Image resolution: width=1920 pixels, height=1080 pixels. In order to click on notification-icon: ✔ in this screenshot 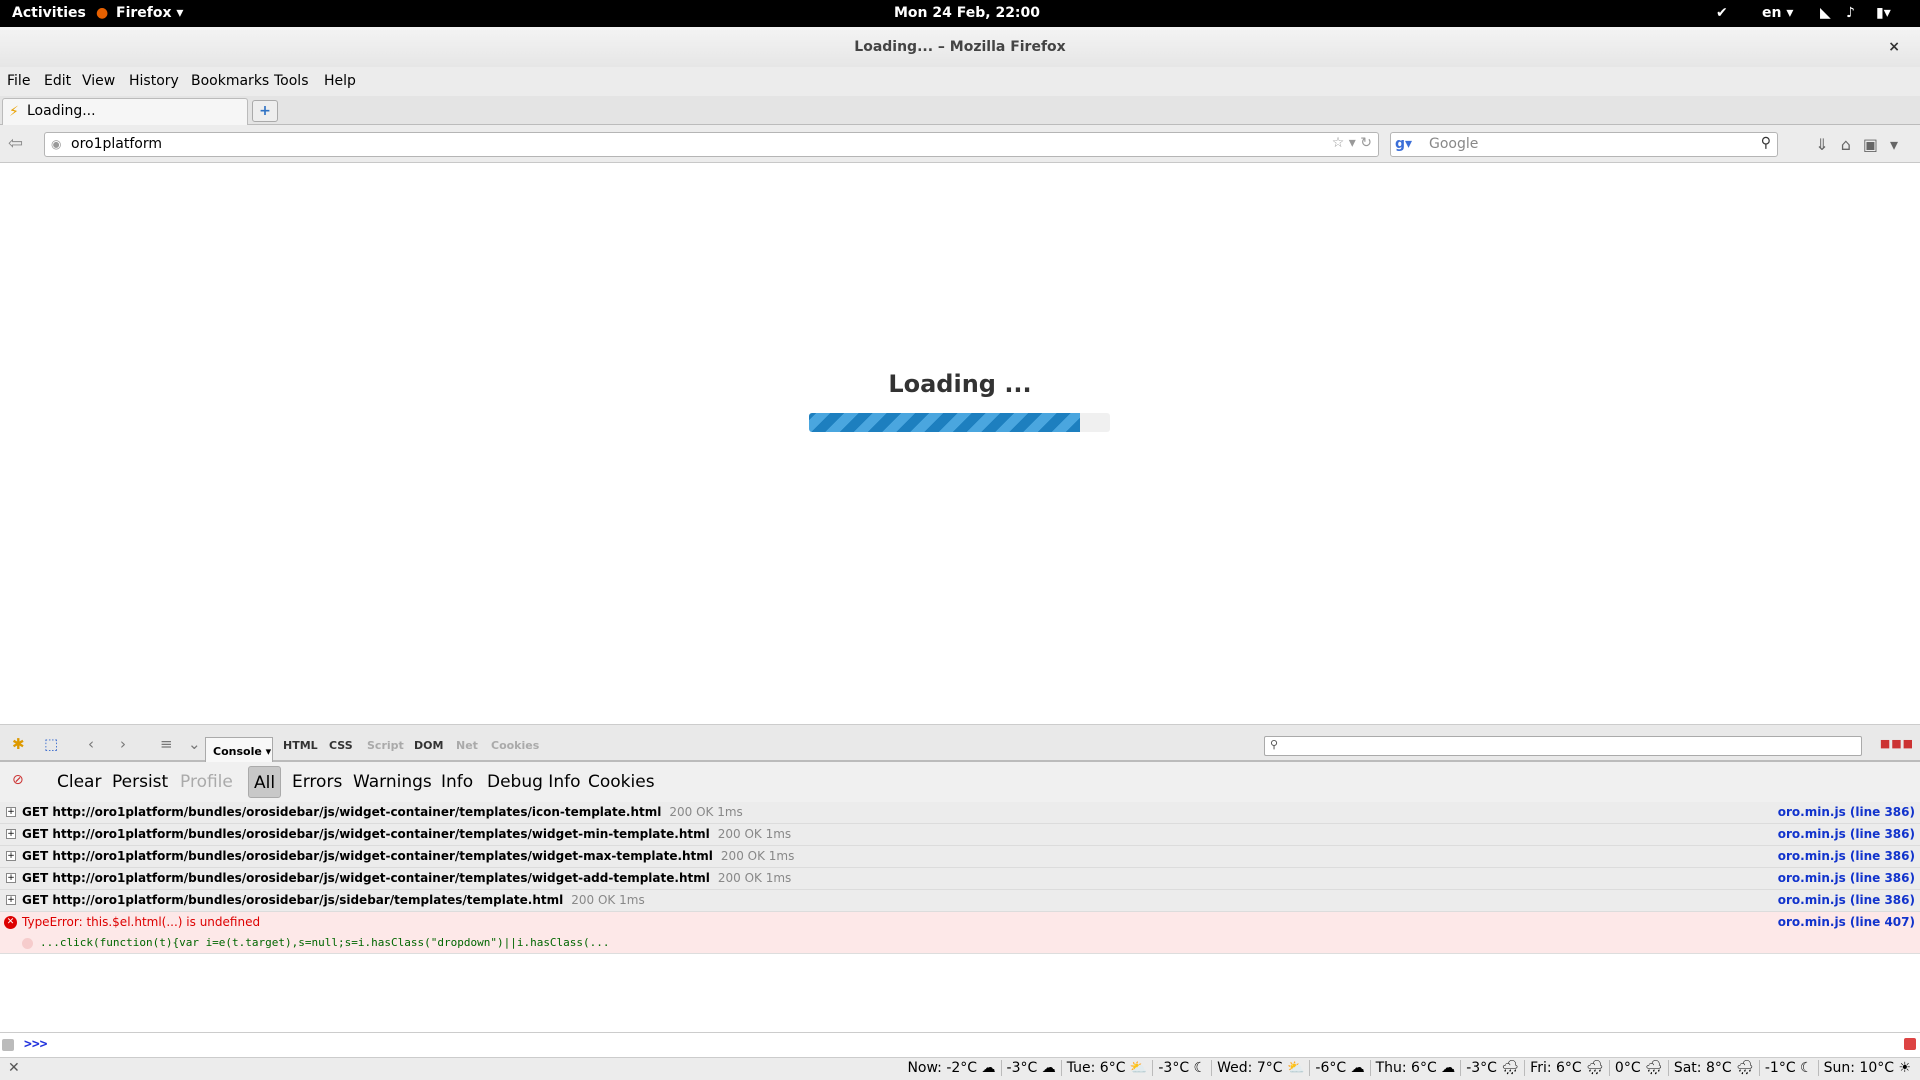, I will do `click(1722, 13)`.